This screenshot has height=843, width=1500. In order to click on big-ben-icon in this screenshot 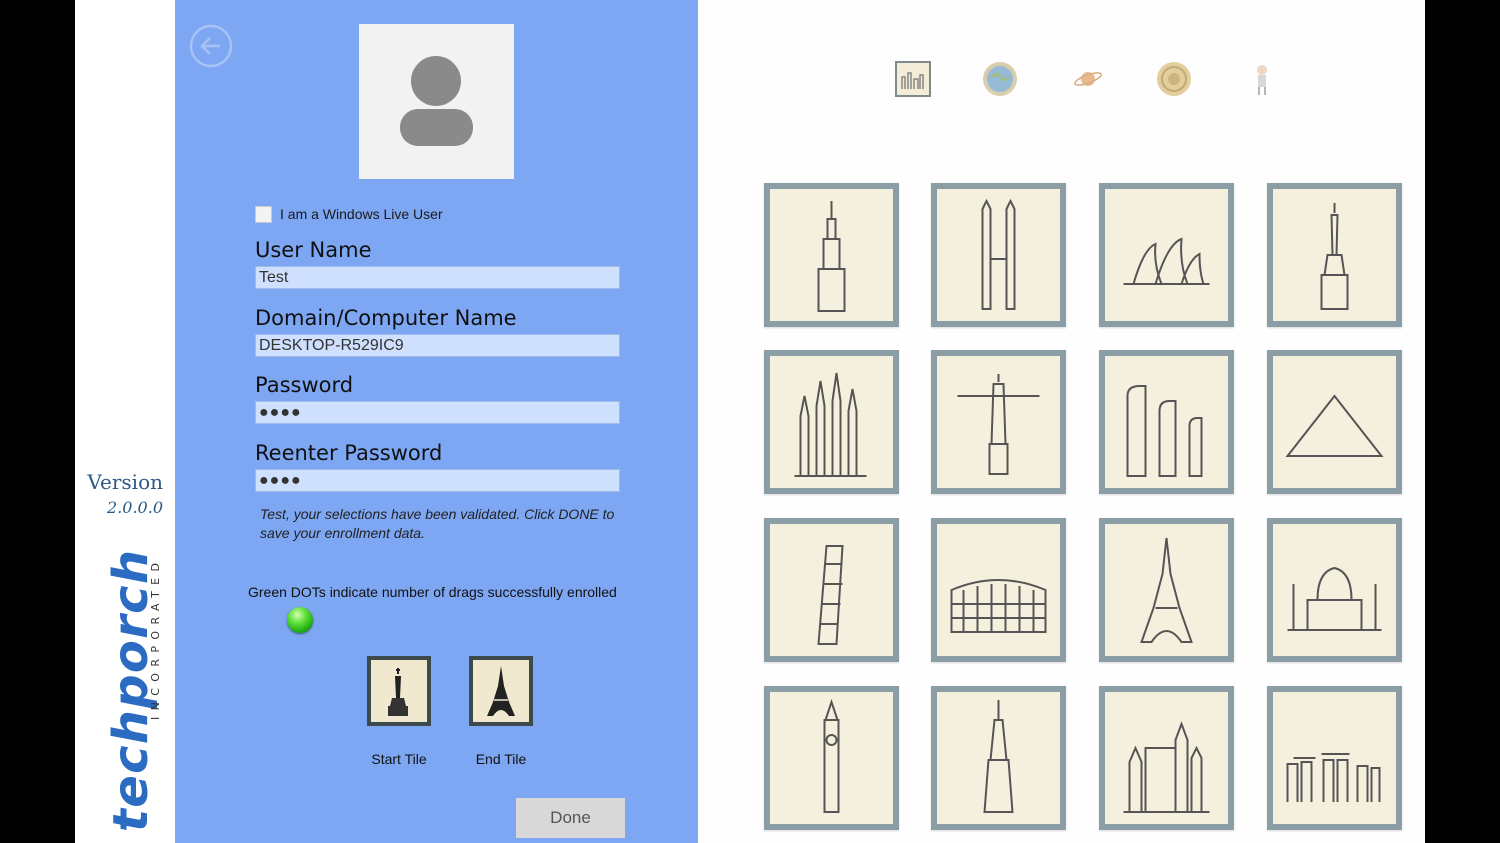, I will do `click(831, 755)`.